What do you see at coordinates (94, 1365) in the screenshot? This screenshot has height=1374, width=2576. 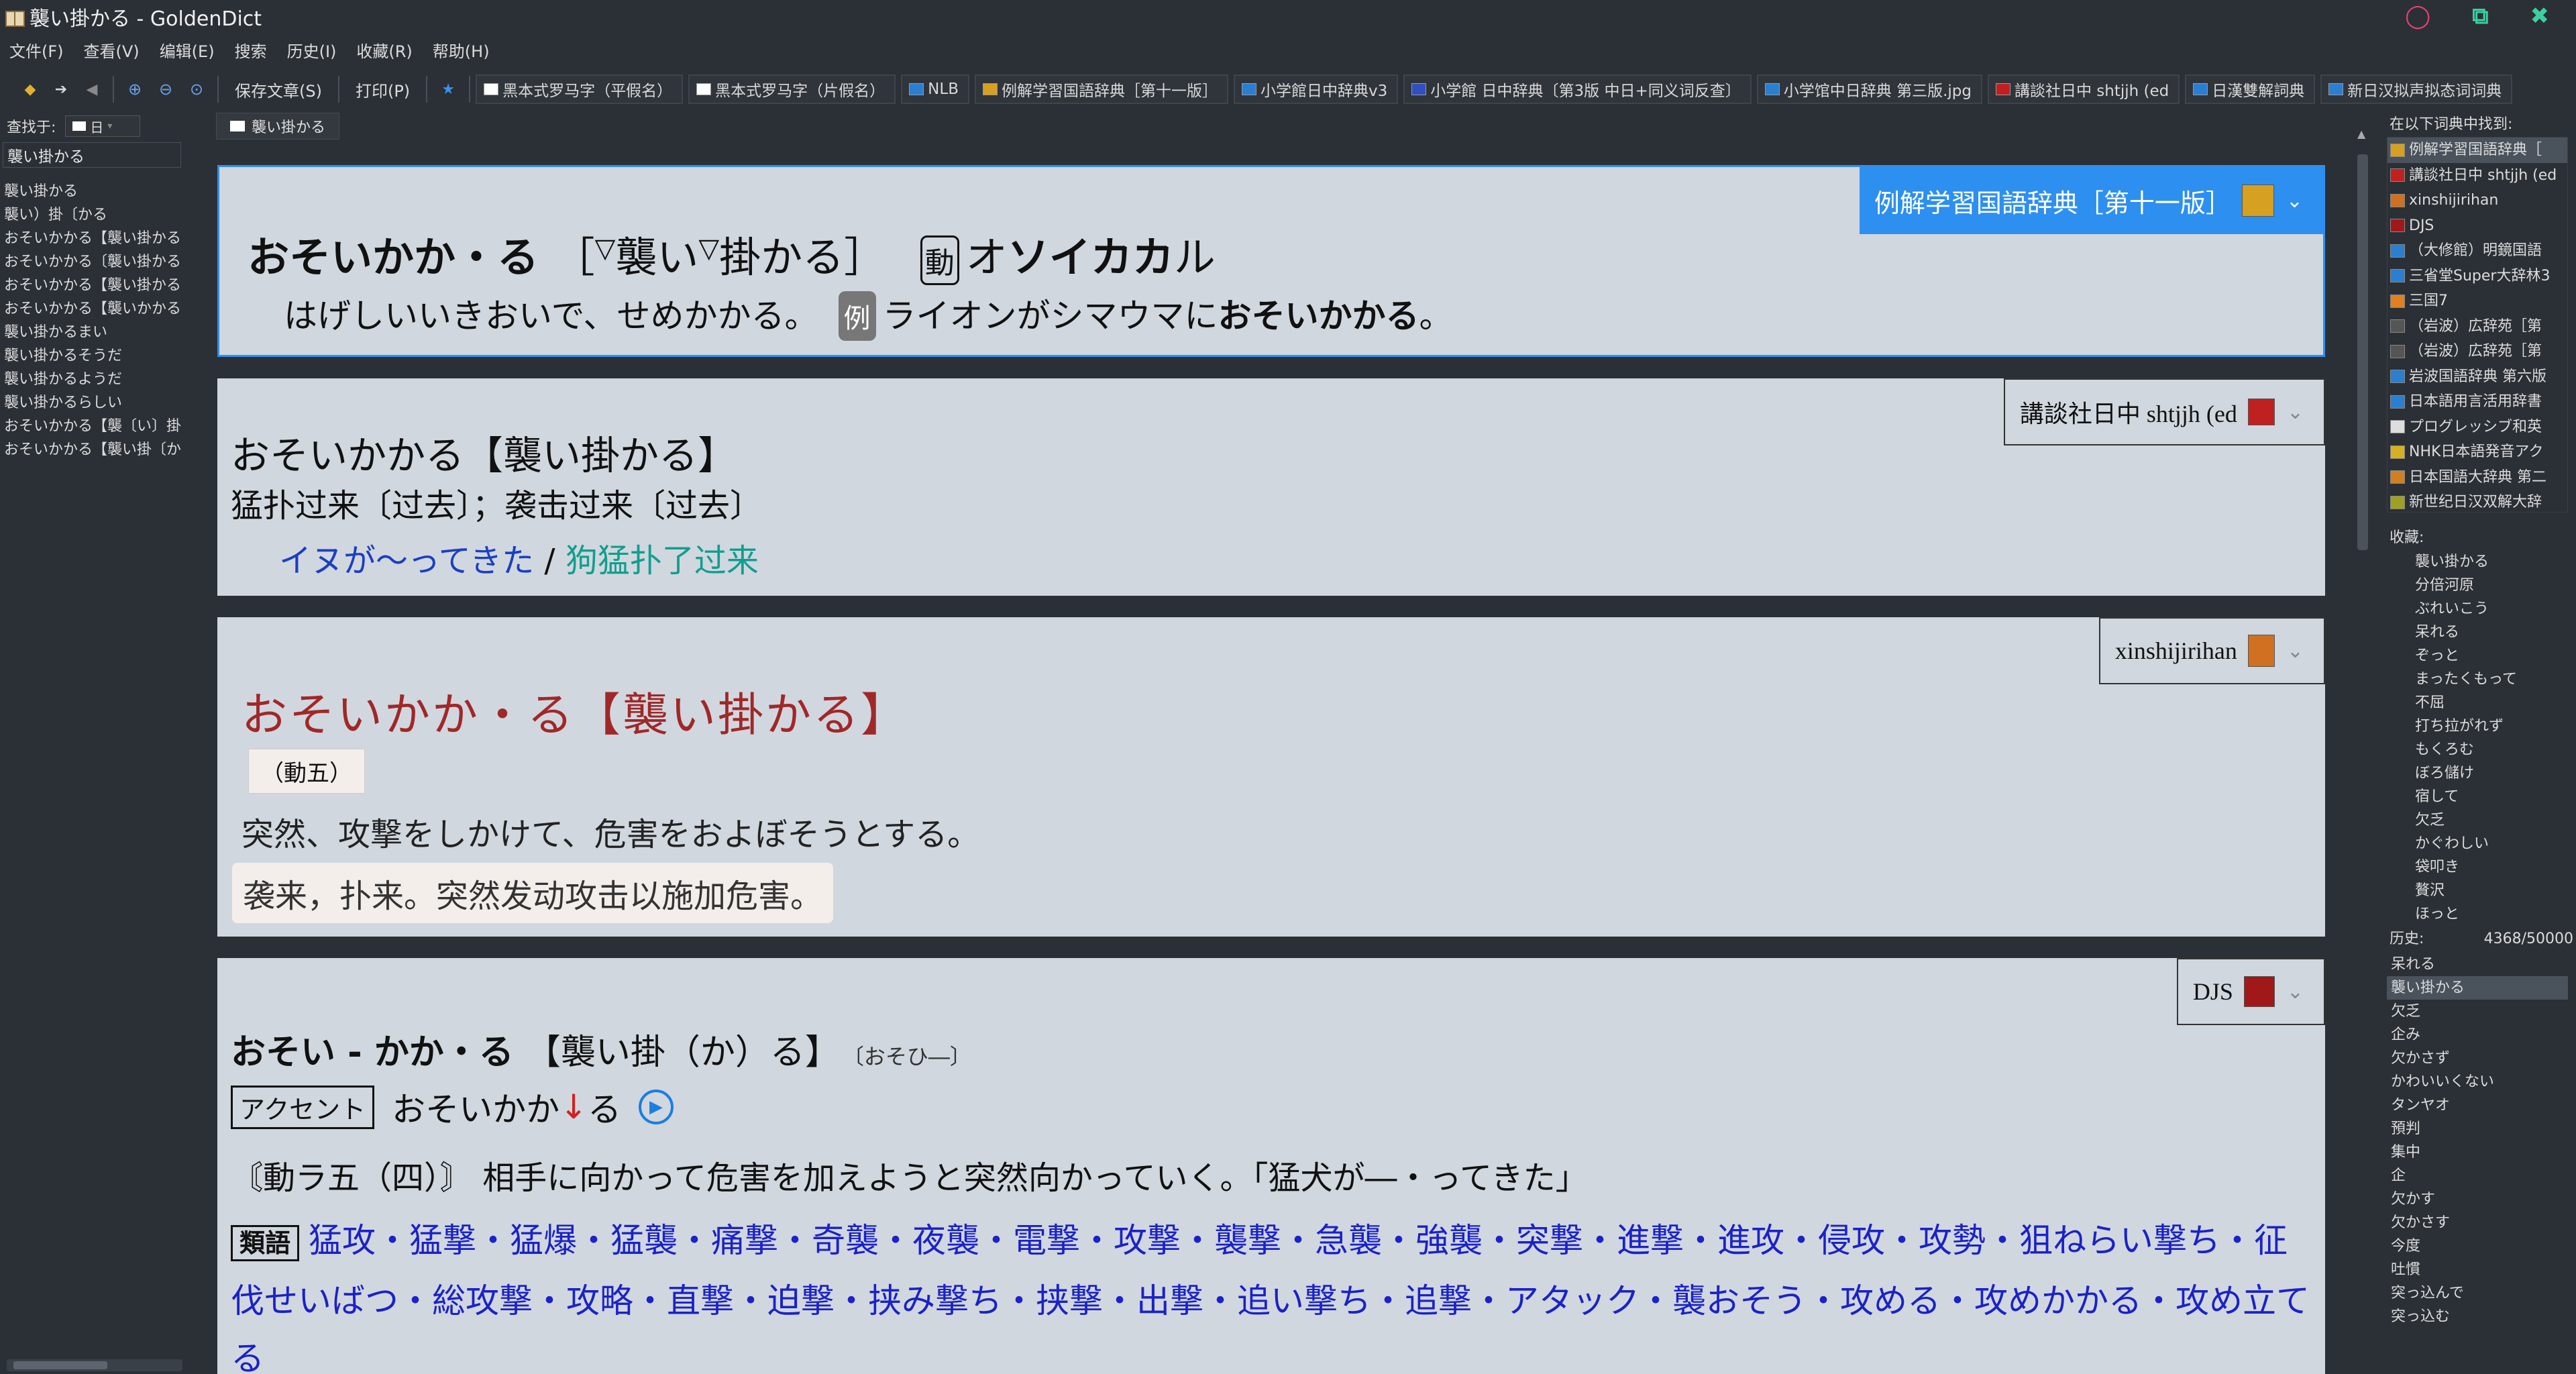 I see `horizontal-scrollbar` at bounding box center [94, 1365].